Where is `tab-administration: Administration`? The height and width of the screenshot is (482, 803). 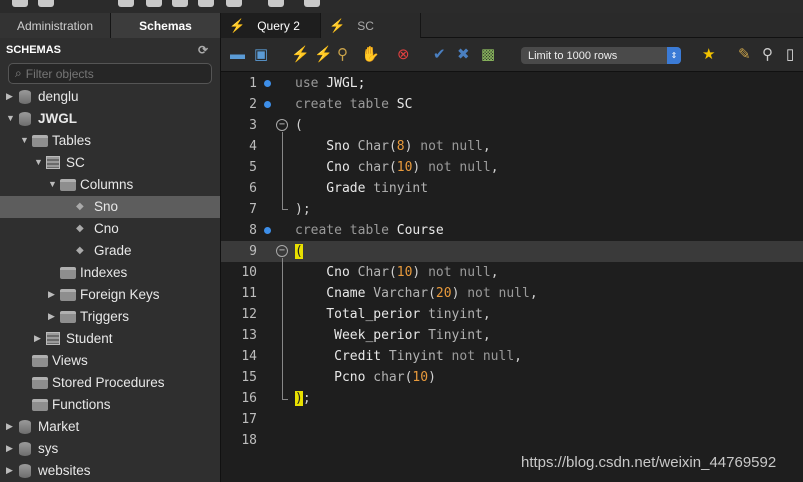
tab-administration: Administration is located at coordinates (55, 25).